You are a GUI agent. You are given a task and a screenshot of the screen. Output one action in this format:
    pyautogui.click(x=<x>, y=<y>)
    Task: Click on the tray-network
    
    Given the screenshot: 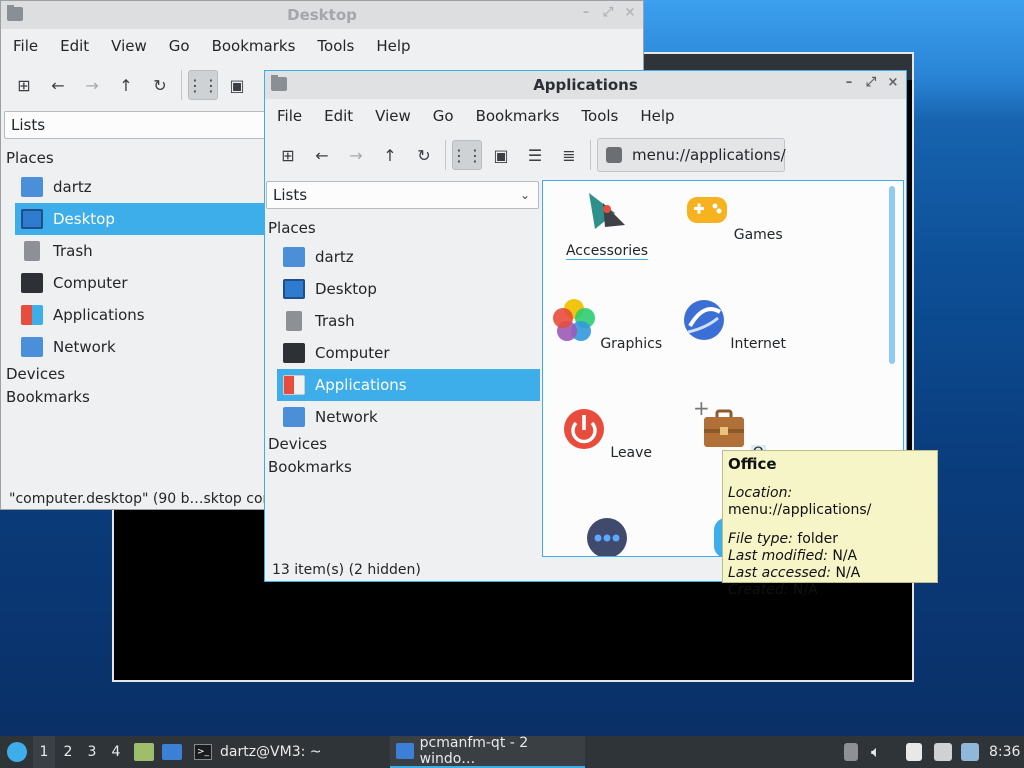 What is the action you would take?
    pyautogui.click(x=943, y=752)
    